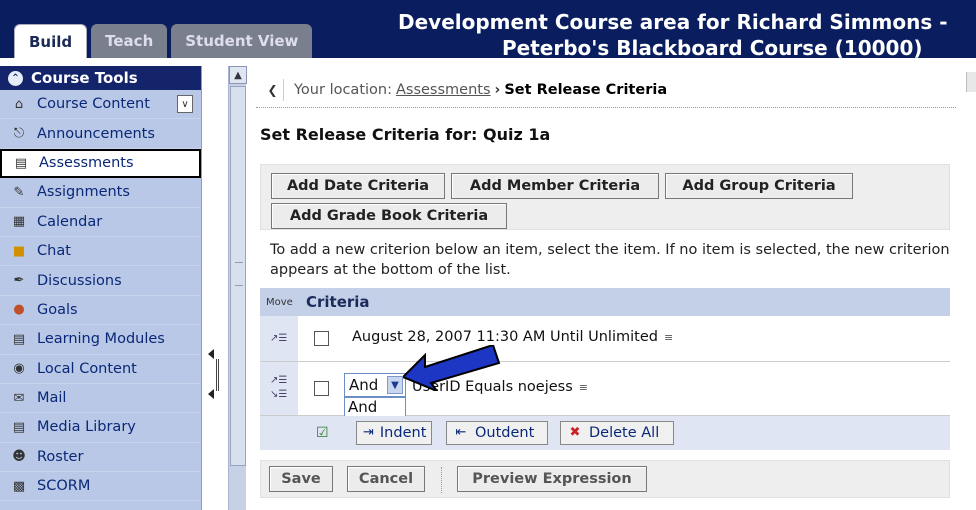 The image size is (976, 510). What do you see at coordinates (100, 311) in the screenshot?
I see `sidebar-item-goals: ● Goals` at bounding box center [100, 311].